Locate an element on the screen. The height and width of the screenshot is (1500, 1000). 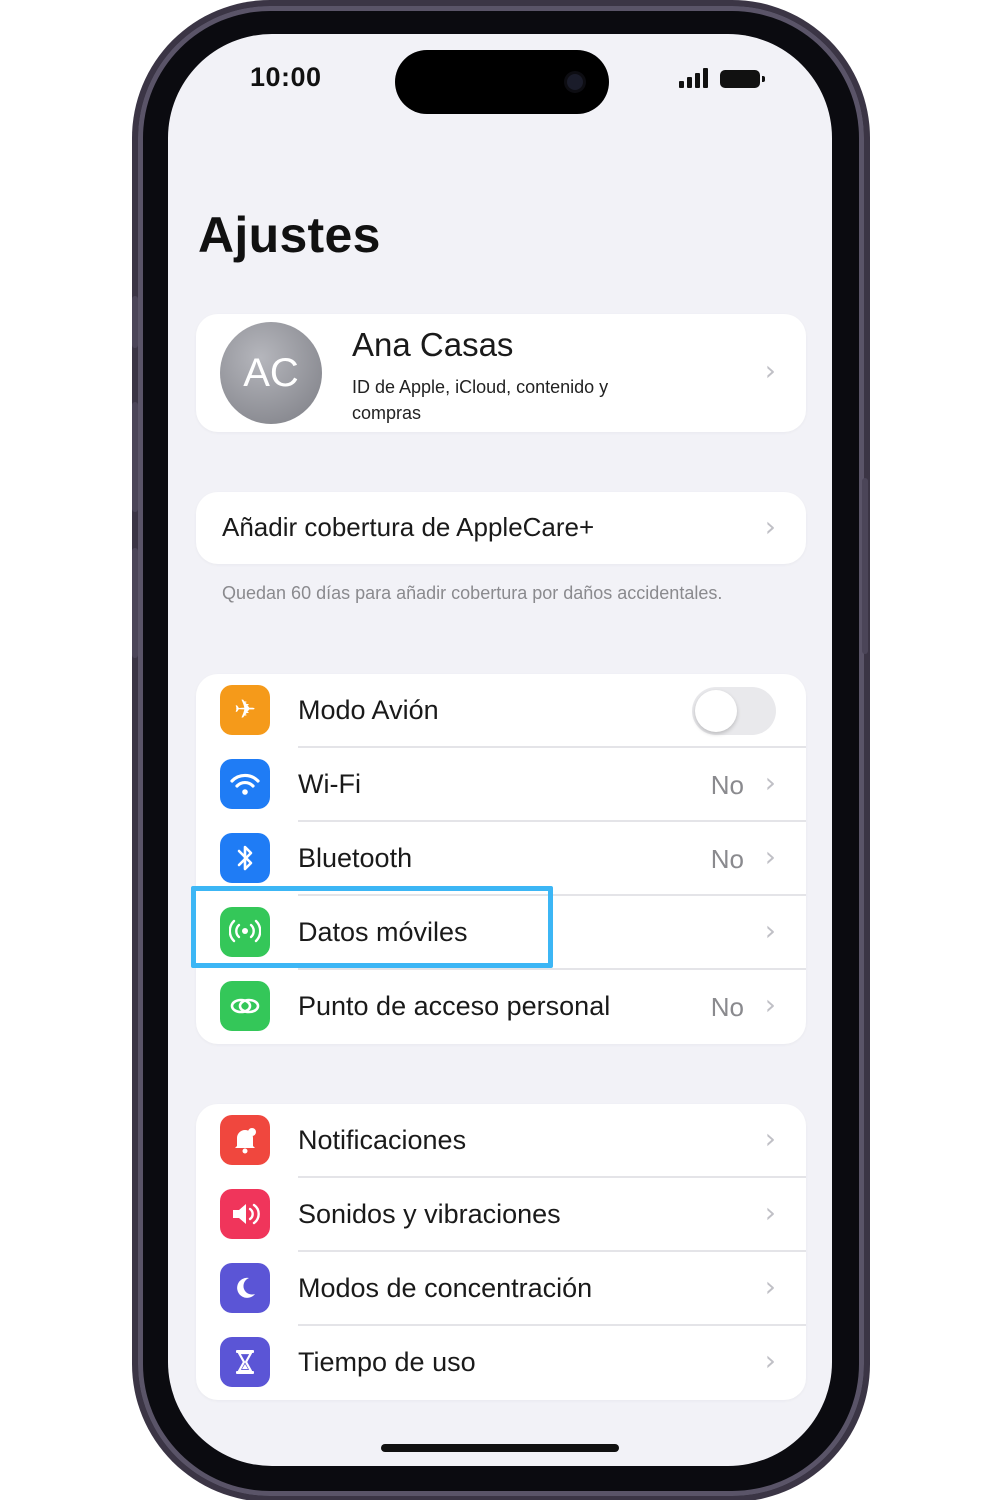
bluetooth-icon is located at coordinates (245, 858).